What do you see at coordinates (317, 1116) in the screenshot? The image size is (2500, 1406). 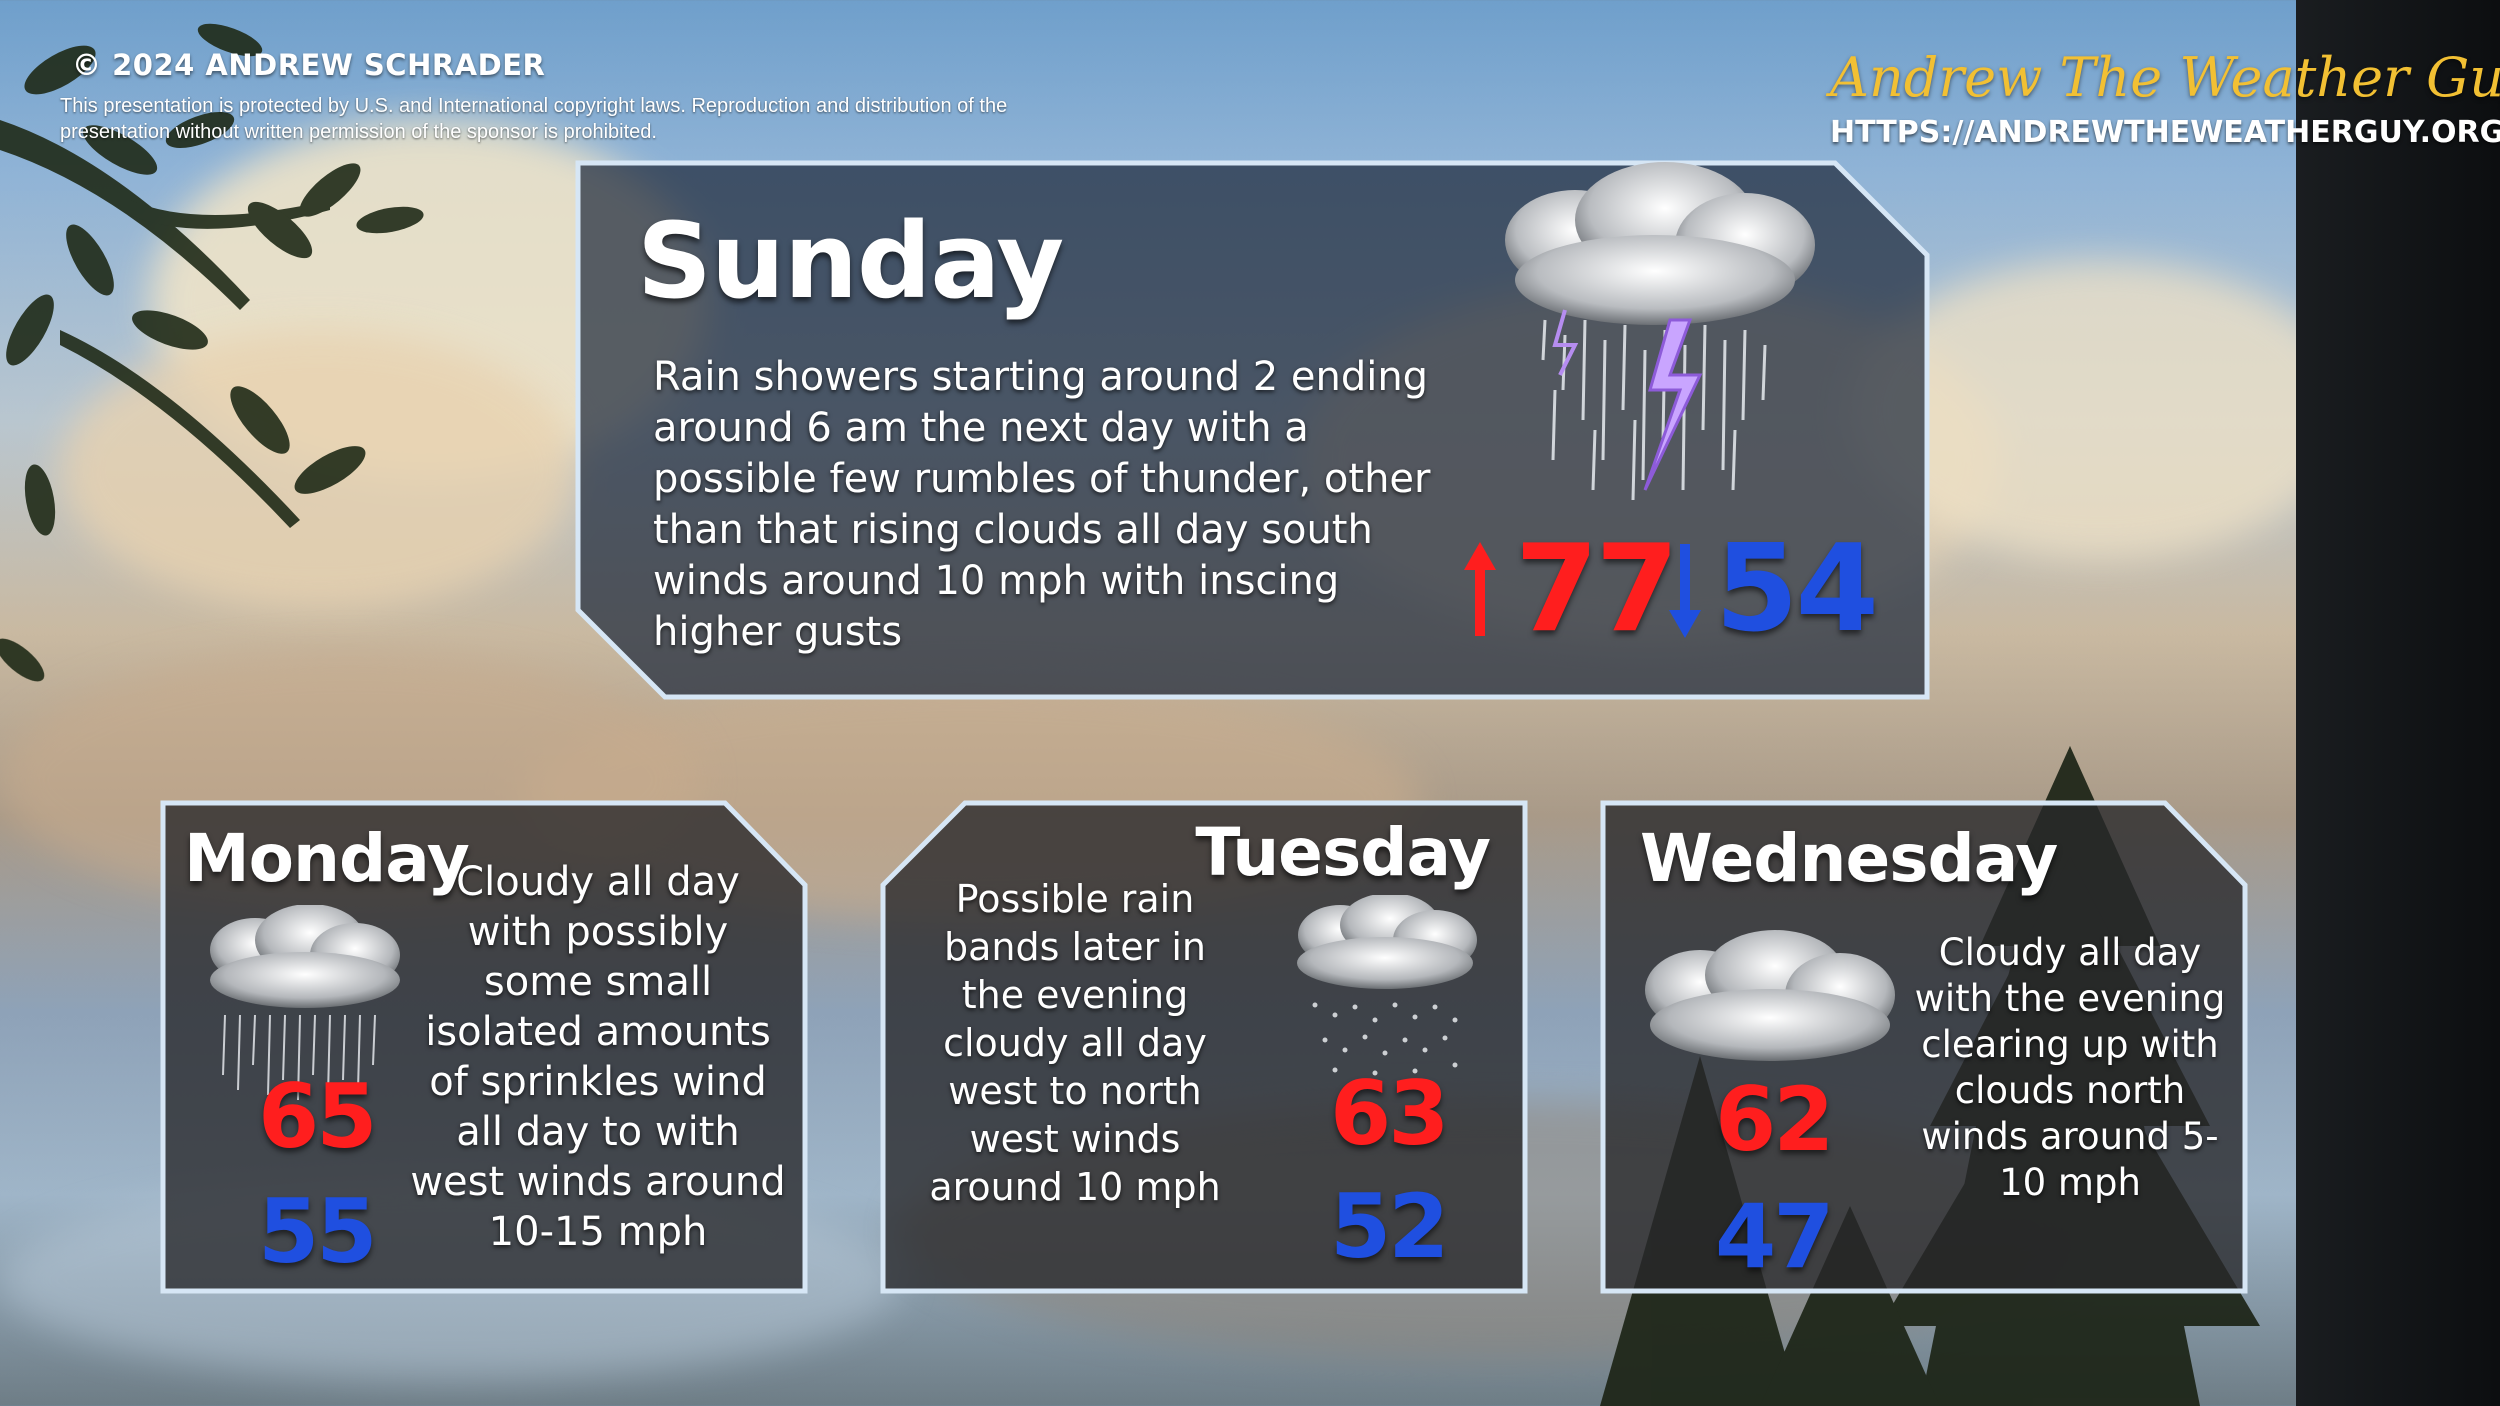 I see `high-temp: 65` at bounding box center [317, 1116].